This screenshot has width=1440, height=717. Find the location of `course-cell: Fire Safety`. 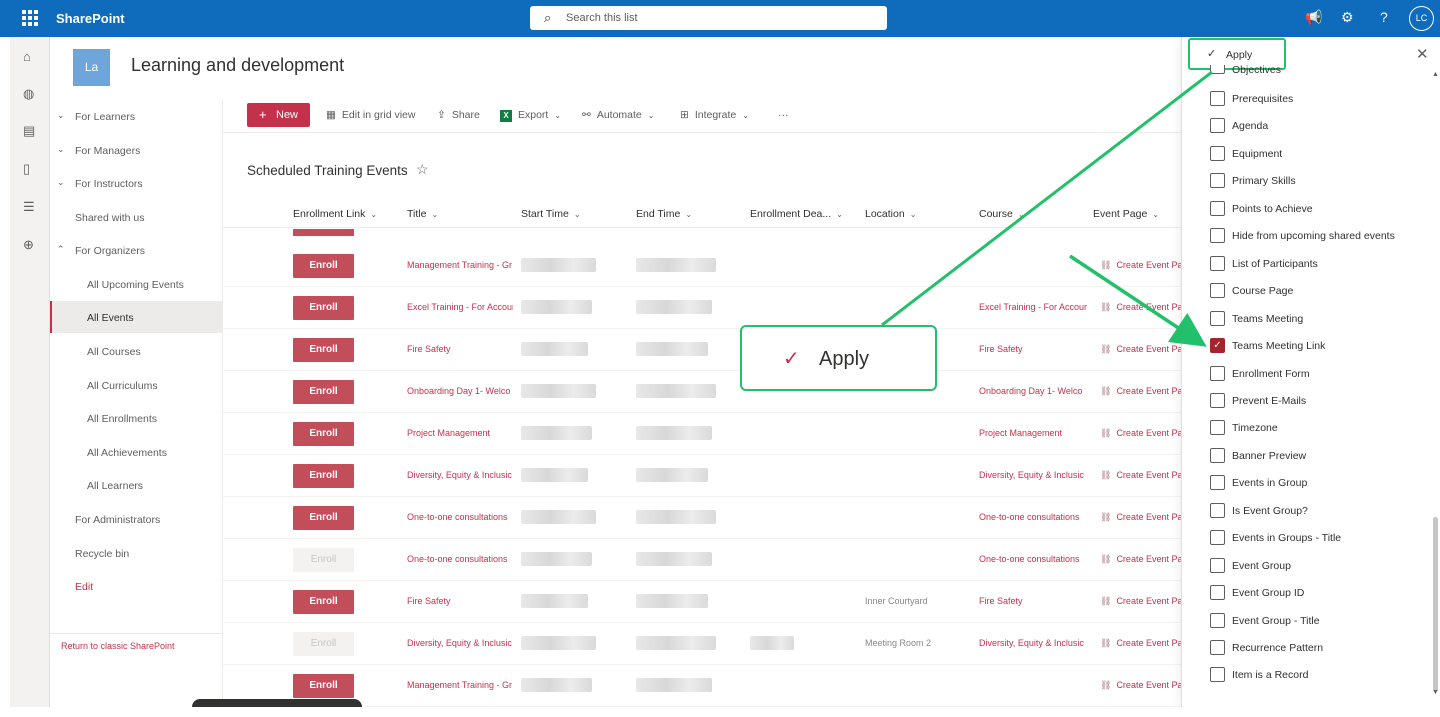

course-cell: Fire Safety is located at coordinates (1033, 601).